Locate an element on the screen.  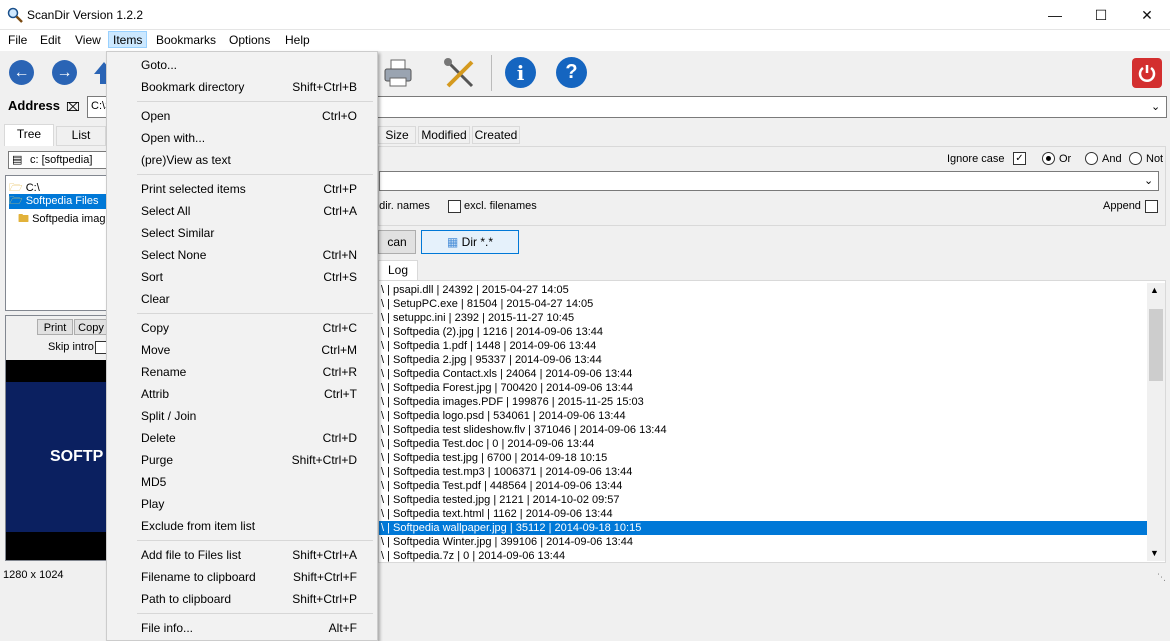
append-checkbox is located at coordinates (1151, 206).